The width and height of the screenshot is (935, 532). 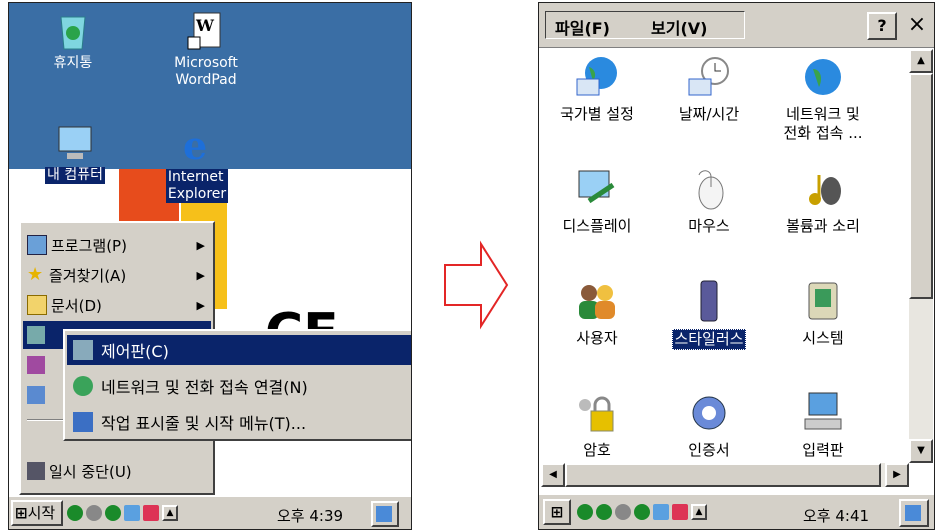 What do you see at coordinates (75, 143) in the screenshot?
I see `computer-icon` at bounding box center [75, 143].